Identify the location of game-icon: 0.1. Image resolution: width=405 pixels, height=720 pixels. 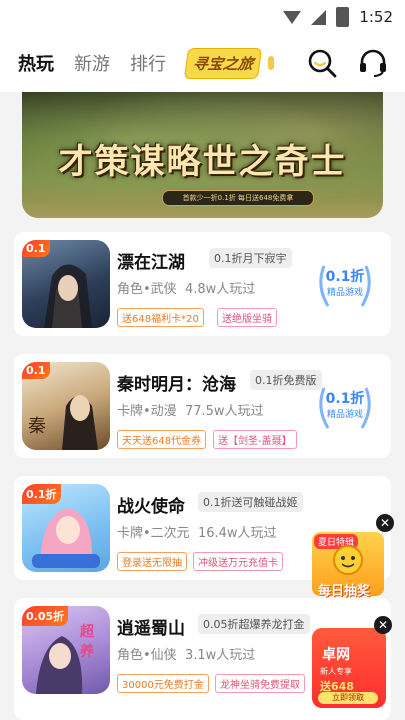
(66, 284).